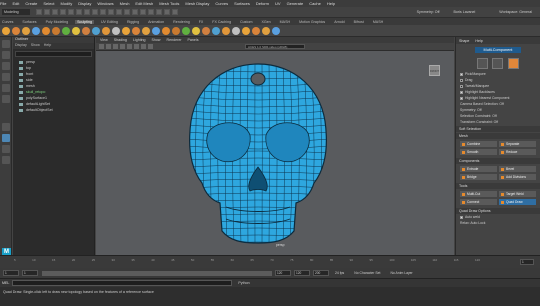  Describe the element at coordinates (461, 217) in the screenshot. I see `auto-weld-checkbox` at that location.